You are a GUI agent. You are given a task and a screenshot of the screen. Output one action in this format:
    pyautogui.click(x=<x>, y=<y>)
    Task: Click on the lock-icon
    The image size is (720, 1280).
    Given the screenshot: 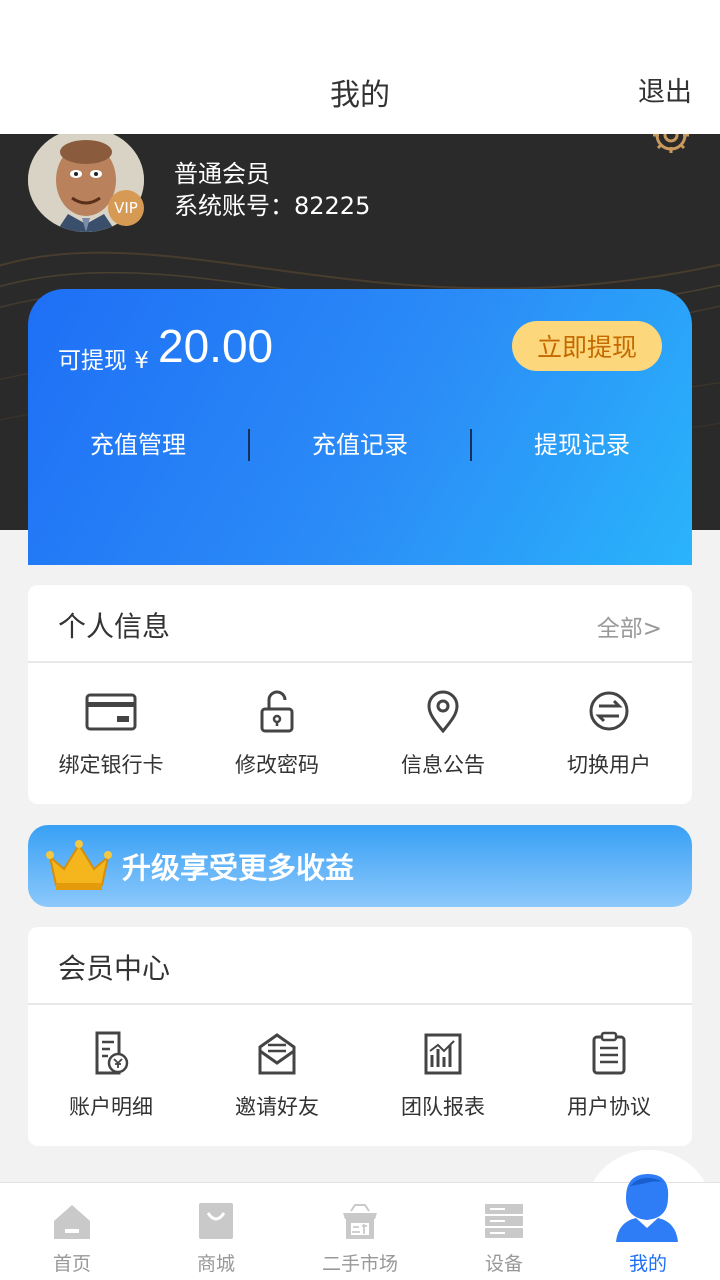 What is the action you would take?
    pyautogui.click(x=277, y=711)
    